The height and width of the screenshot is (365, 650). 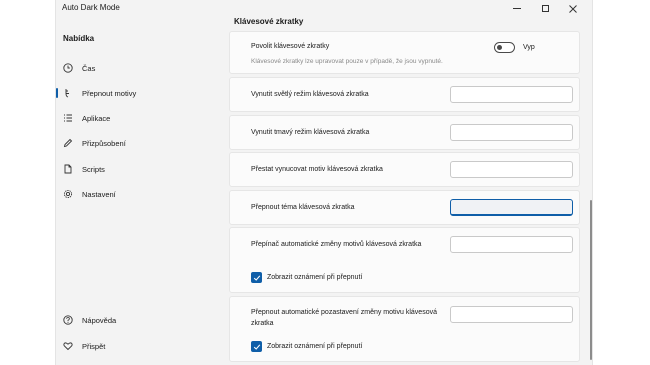 I want to click on shortcut-input-auto-pause, so click(x=511, y=314).